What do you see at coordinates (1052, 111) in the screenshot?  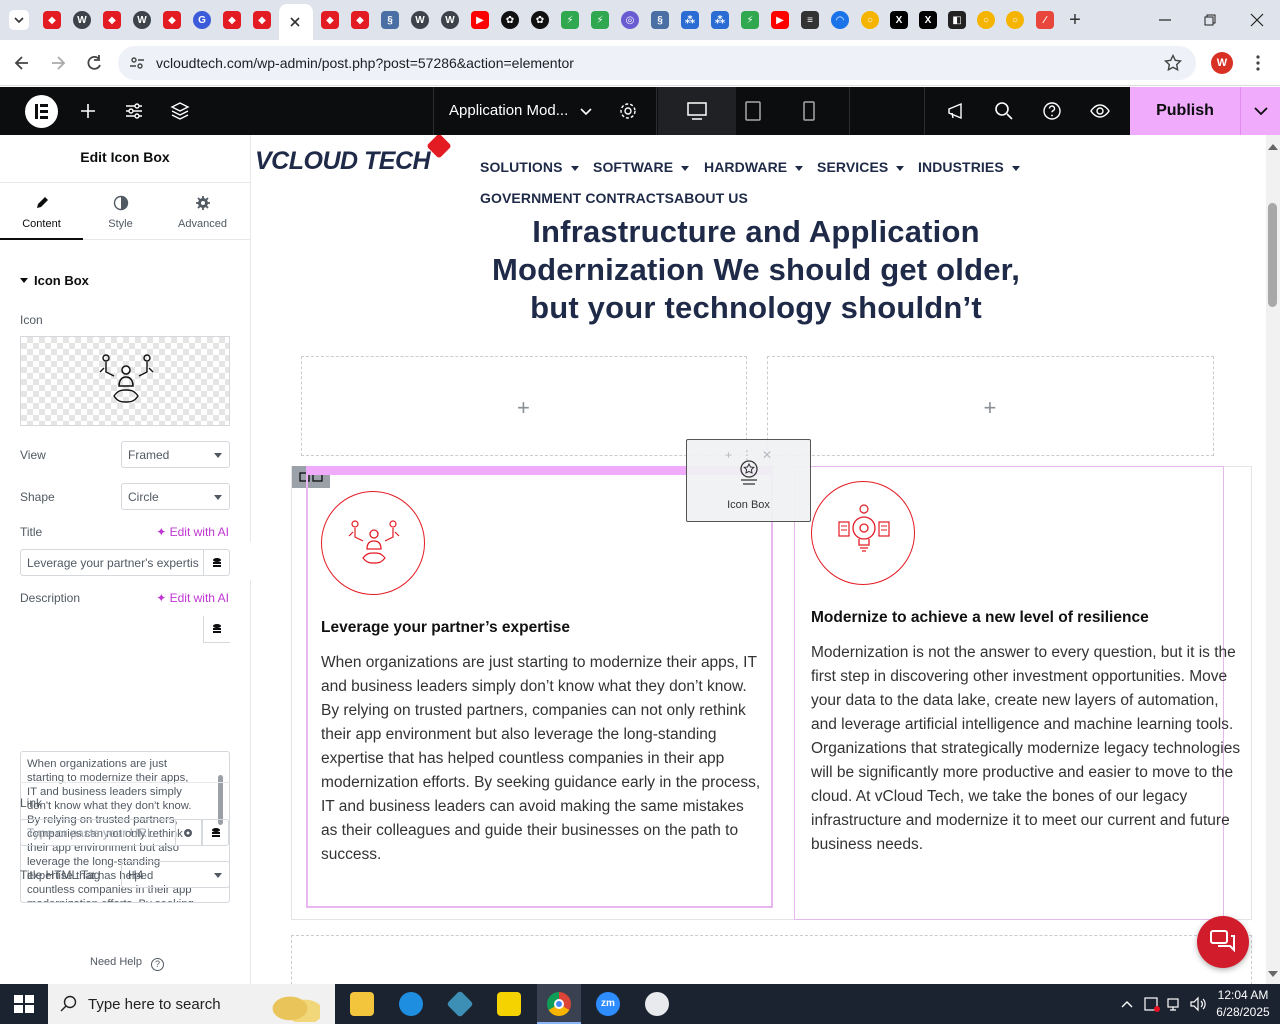 I see `help-icon` at bounding box center [1052, 111].